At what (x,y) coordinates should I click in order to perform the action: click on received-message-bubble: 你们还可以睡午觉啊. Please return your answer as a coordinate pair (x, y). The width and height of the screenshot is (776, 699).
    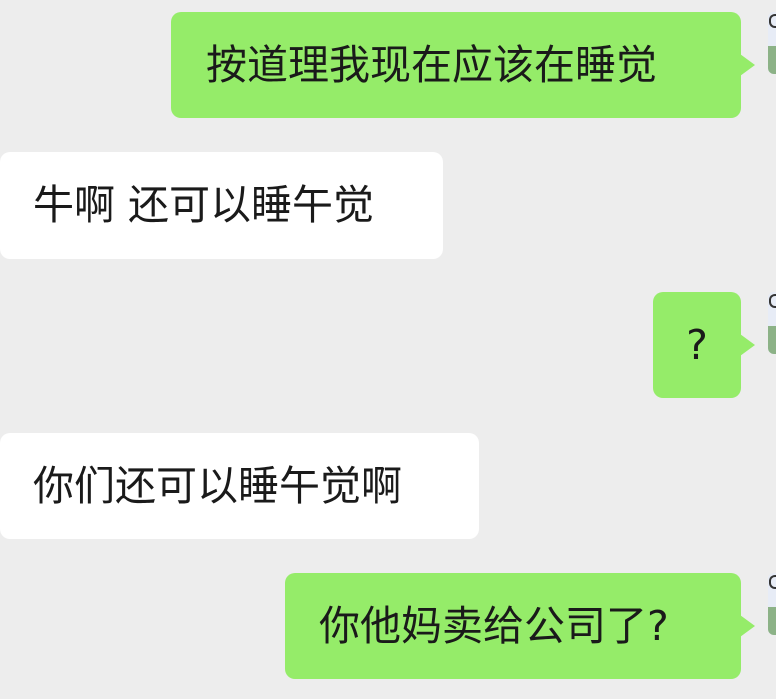
    Looking at the image, I should click on (239, 486).